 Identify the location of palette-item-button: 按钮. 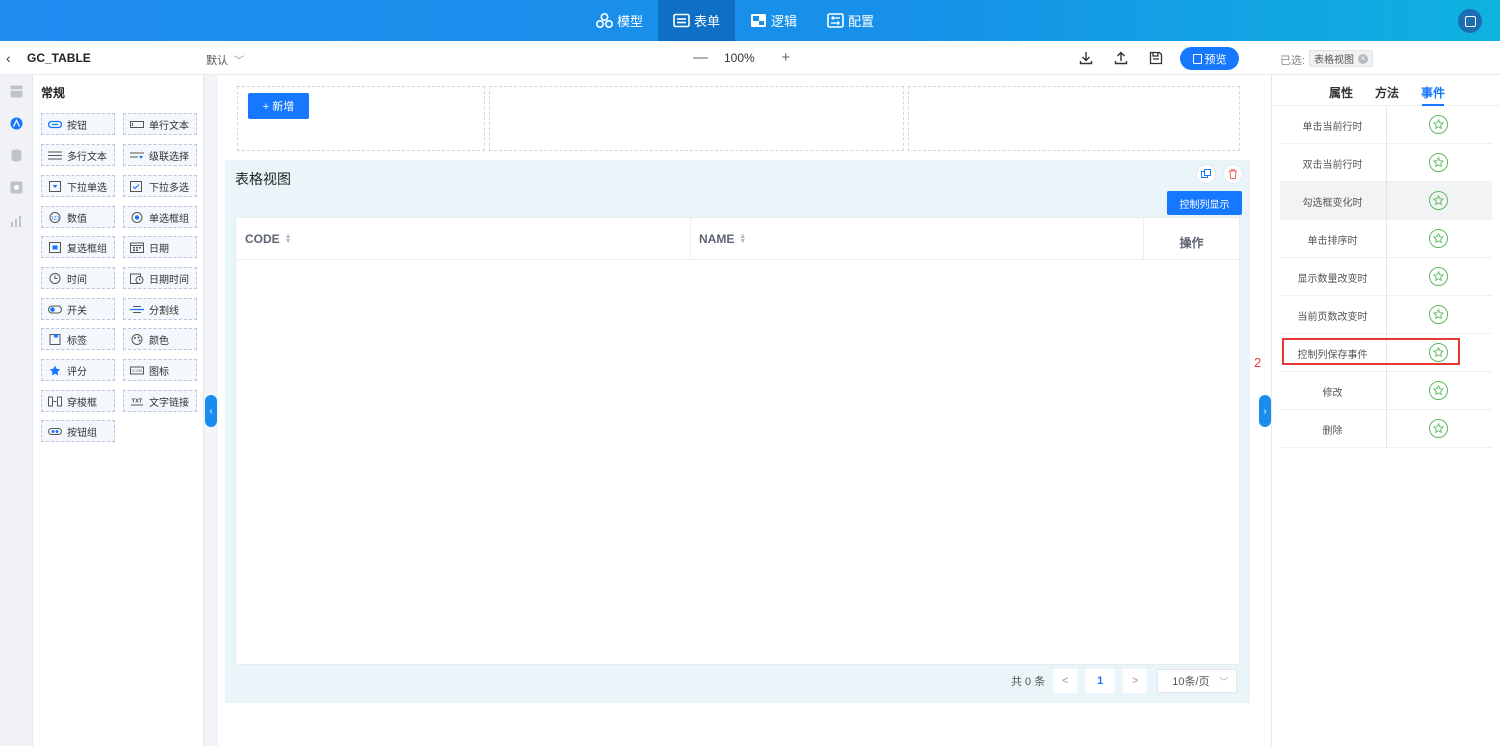
(78, 124).